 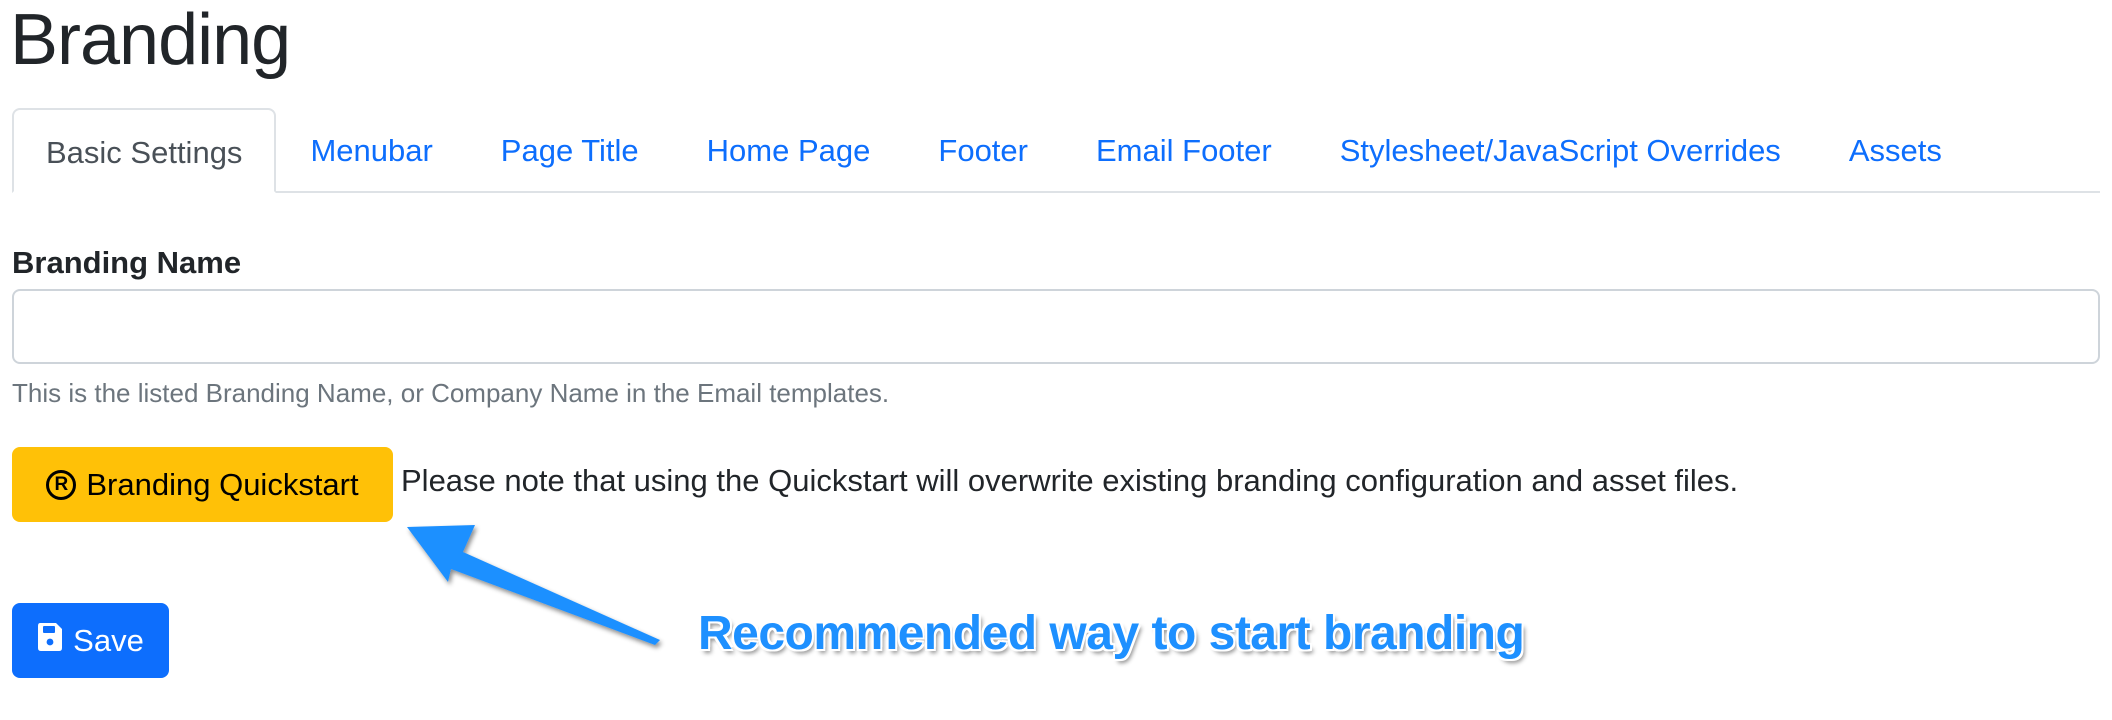 I want to click on tab-stylesheet-javascript-overrides: Stylesheet/JavaScript Overrides, so click(x=1560, y=149).